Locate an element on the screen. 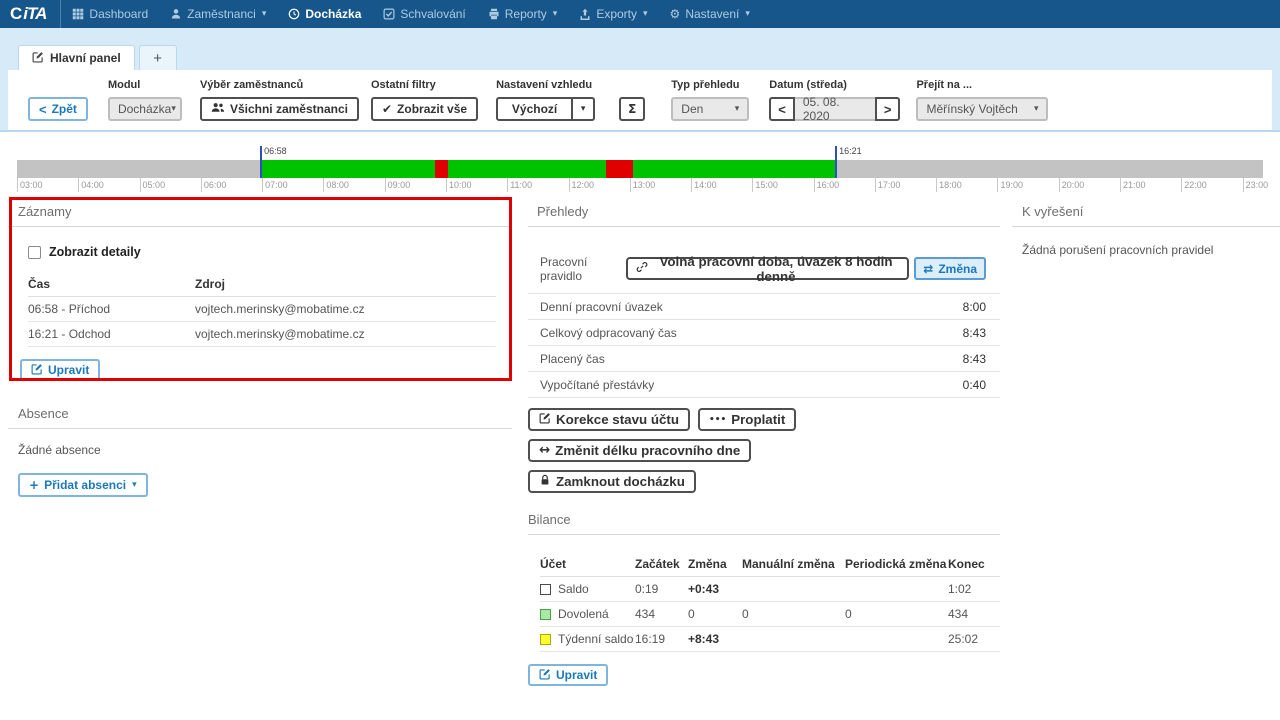 The height and width of the screenshot is (720, 1280). appearance-select: Výchozí is located at coordinates (535, 109).